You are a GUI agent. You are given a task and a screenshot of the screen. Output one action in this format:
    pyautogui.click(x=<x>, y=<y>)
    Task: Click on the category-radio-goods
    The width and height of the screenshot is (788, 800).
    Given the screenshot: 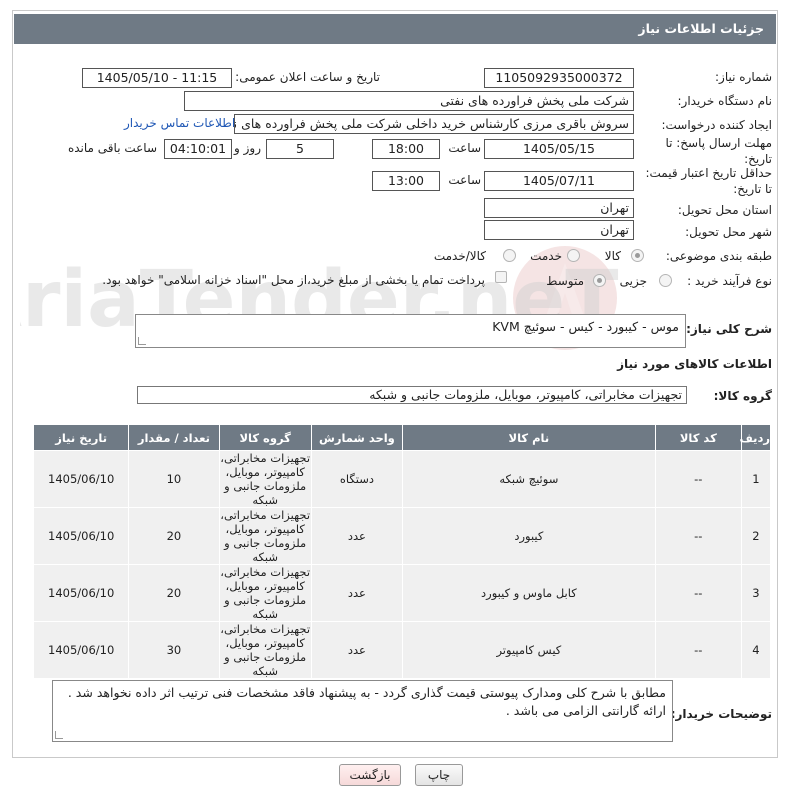 What is the action you would take?
    pyautogui.click(x=637, y=255)
    